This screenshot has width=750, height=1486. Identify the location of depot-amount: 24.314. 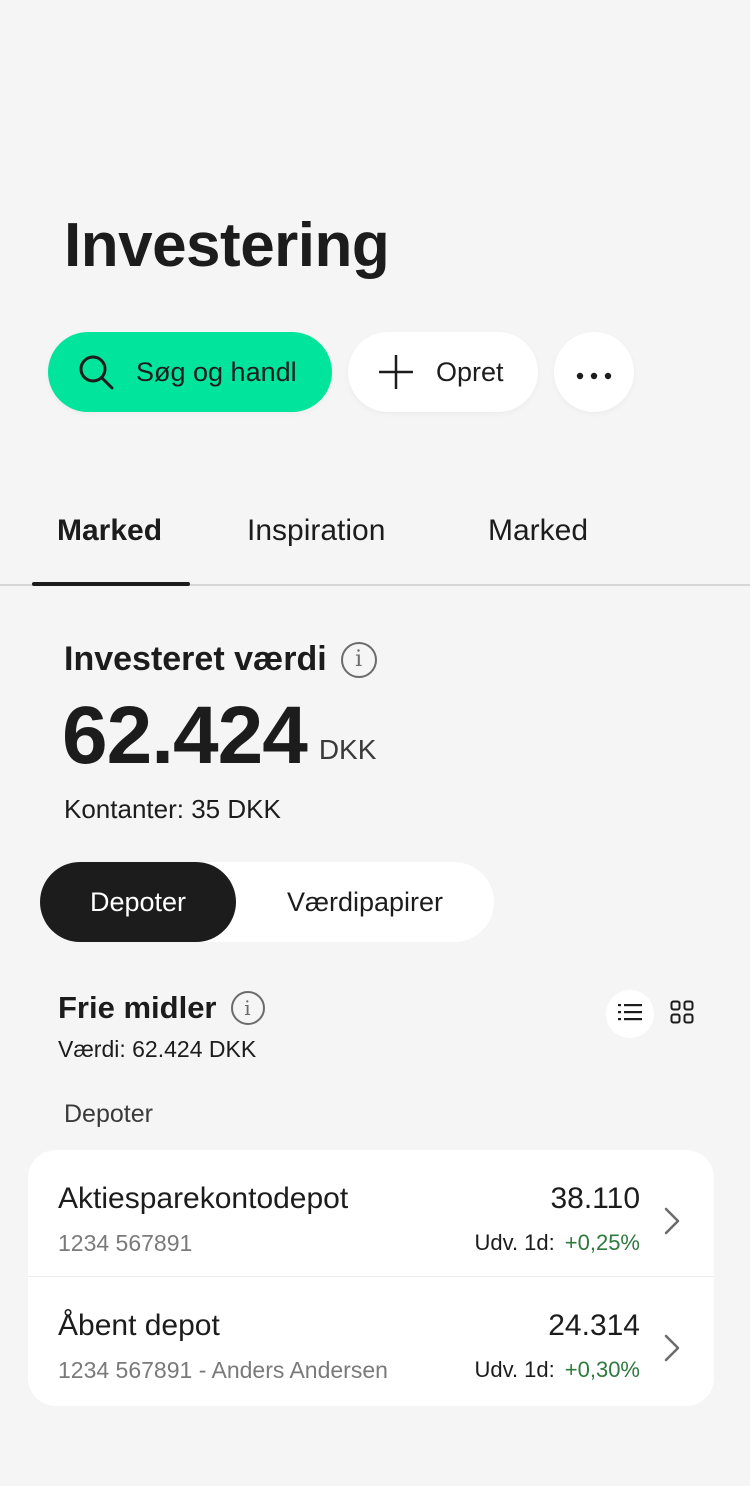
(594, 1325).